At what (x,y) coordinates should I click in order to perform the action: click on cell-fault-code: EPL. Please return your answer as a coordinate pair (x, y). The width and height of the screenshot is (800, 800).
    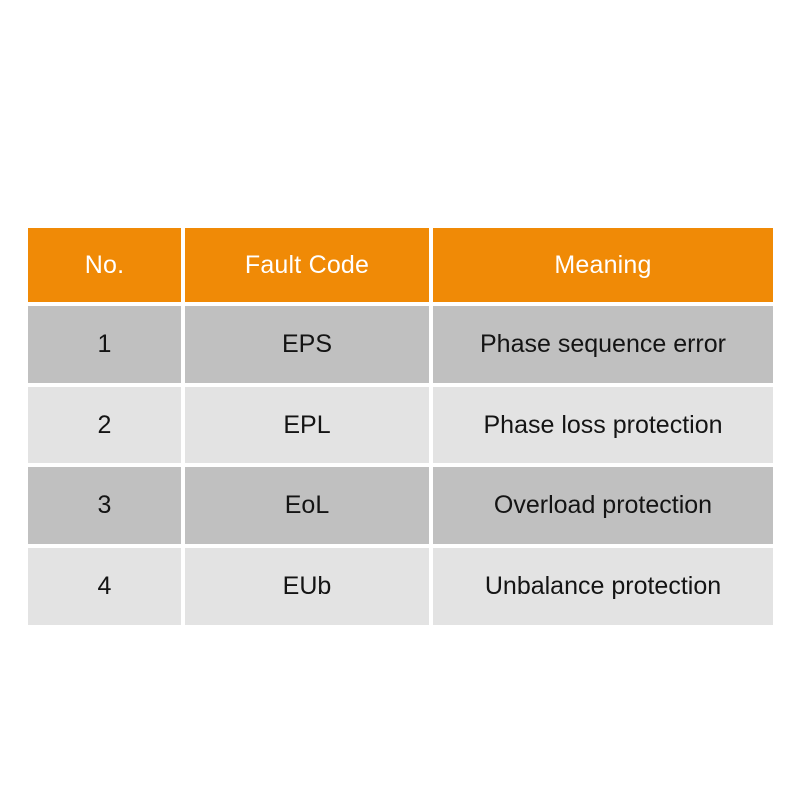
    Looking at the image, I should click on (307, 425).